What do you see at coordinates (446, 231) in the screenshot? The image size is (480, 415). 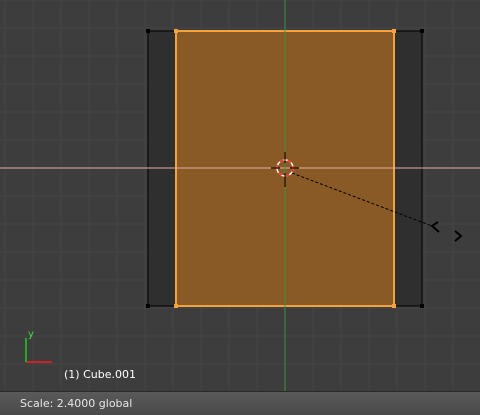 I see `scale-cursor-icon` at bounding box center [446, 231].